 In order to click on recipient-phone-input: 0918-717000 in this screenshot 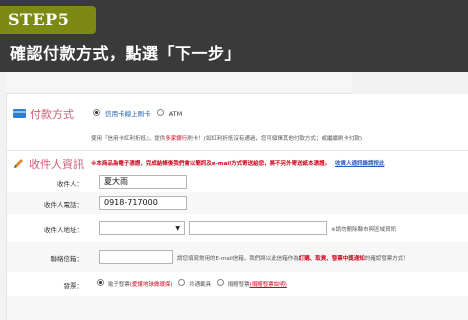, I will do `click(143, 203)`.